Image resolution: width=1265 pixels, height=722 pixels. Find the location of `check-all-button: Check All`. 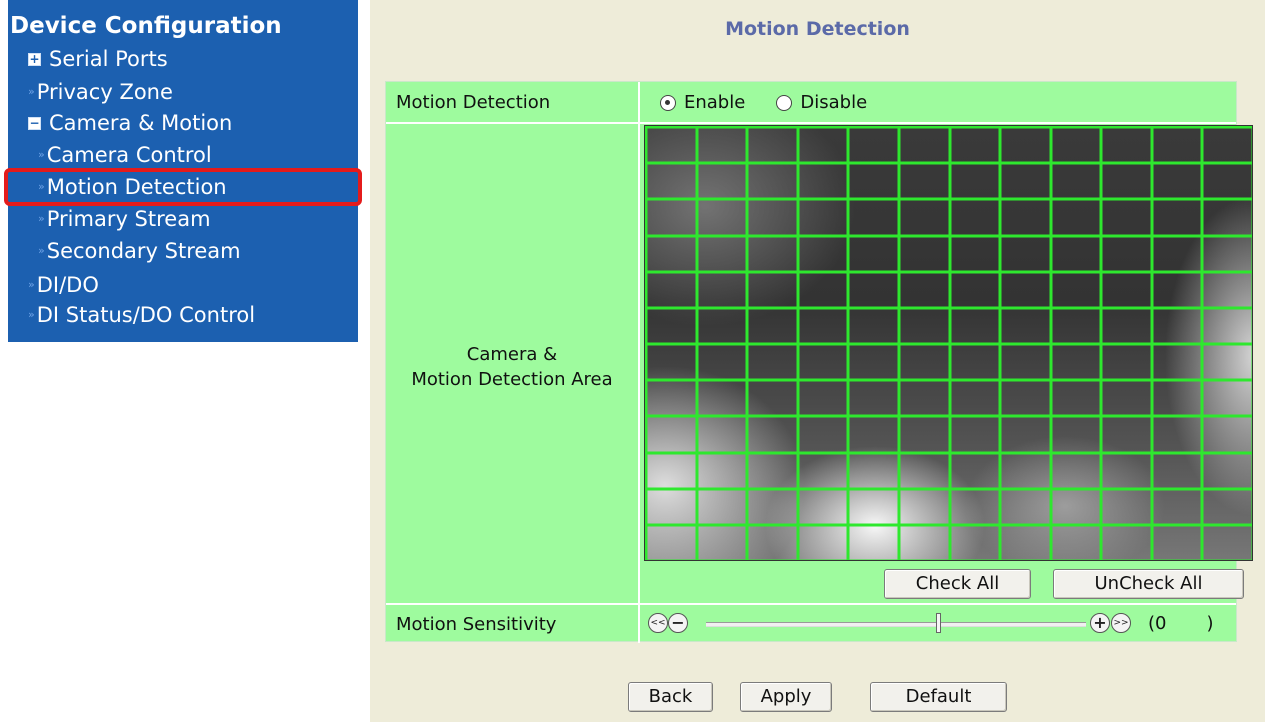

check-all-button: Check All is located at coordinates (957, 584).